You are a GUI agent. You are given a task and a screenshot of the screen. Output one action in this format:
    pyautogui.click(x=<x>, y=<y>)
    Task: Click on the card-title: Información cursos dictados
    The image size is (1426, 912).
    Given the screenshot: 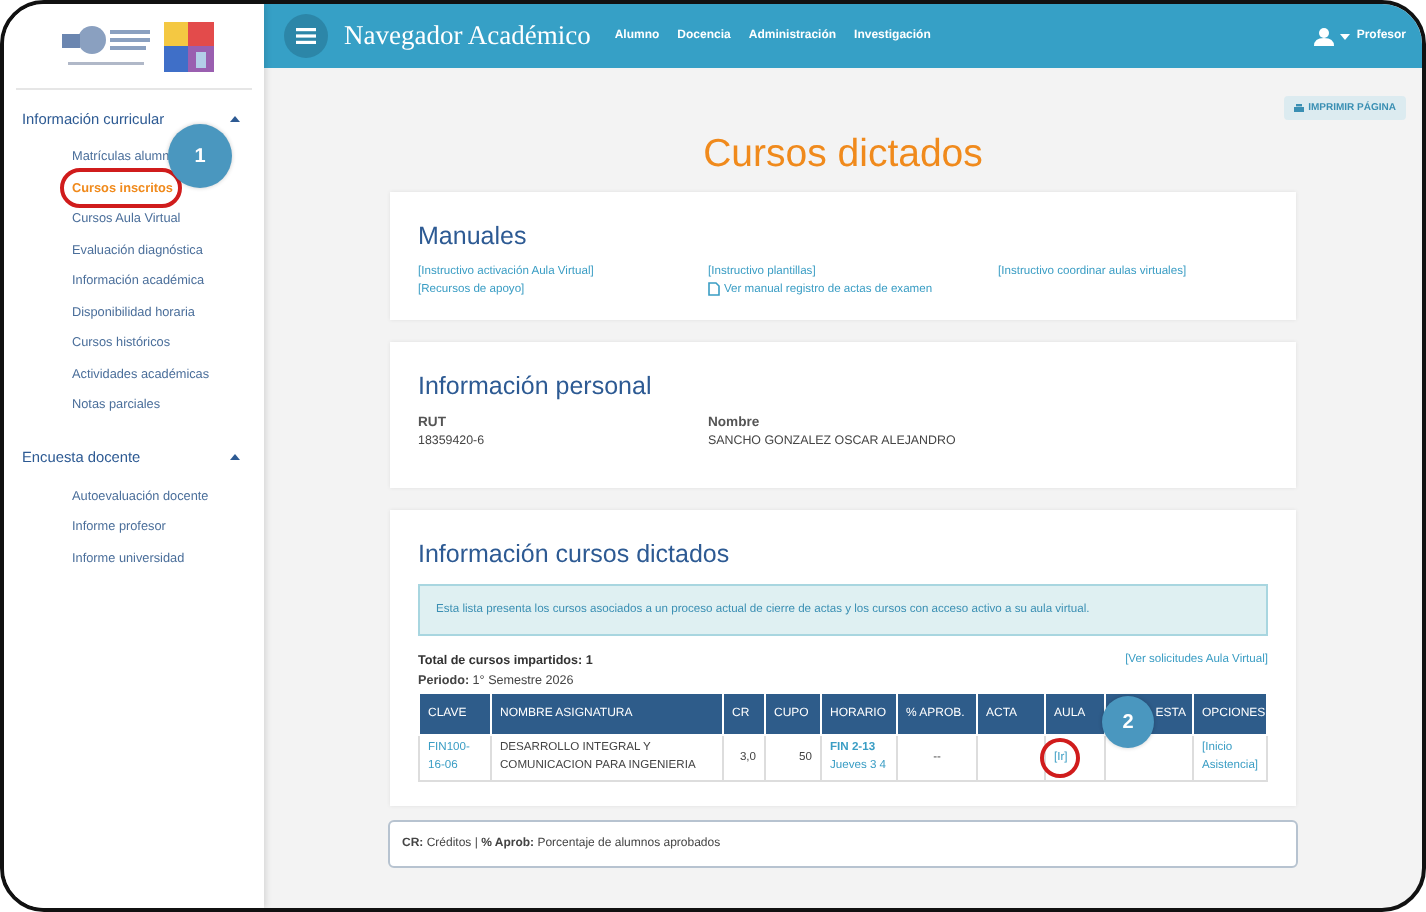 What is the action you would take?
    pyautogui.click(x=575, y=554)
    